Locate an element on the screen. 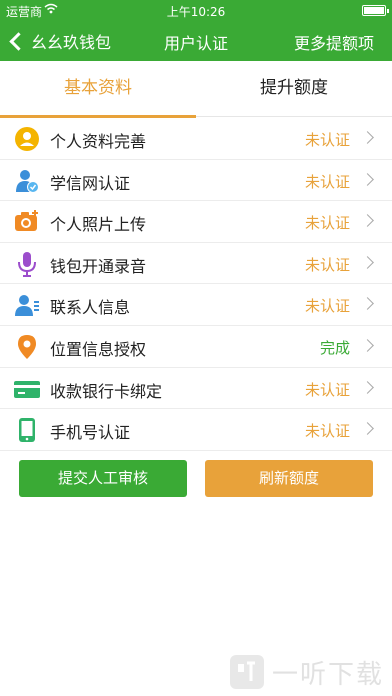  list-item-title: 手机号认证 is located at coordinates (90, 433).